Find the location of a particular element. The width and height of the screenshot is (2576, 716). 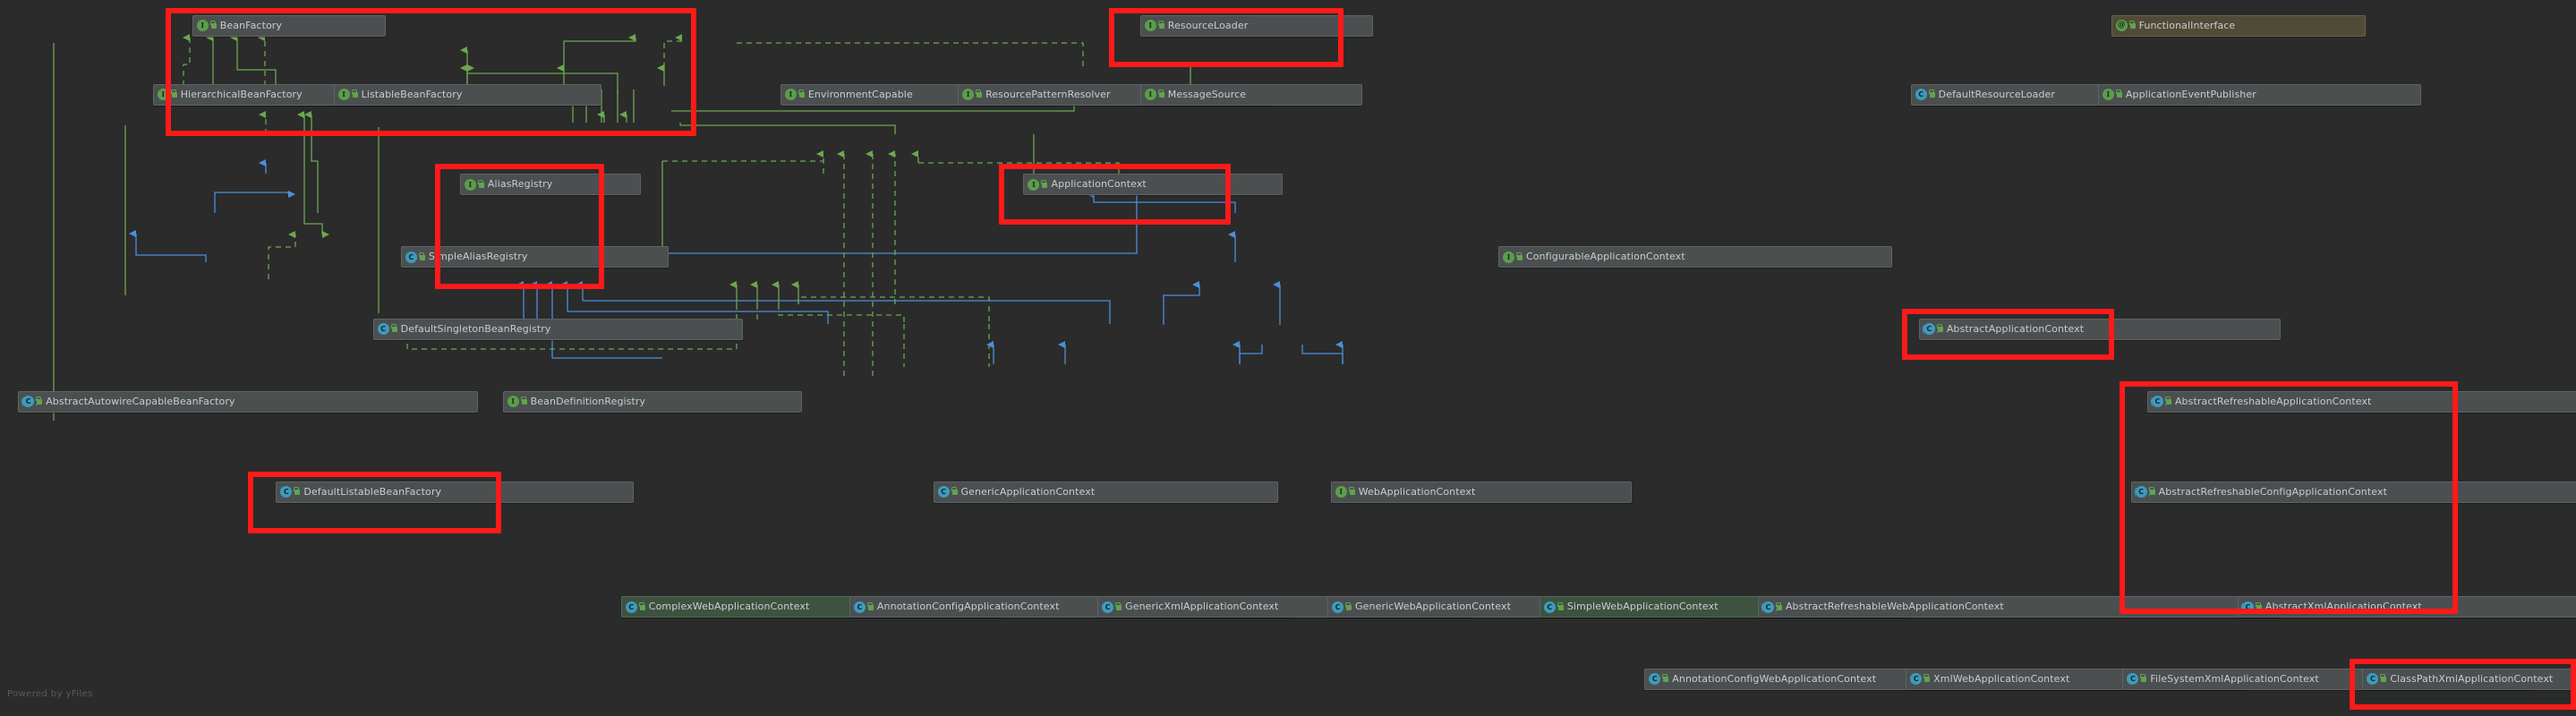

class-node-ListableBeanFactory: ListableBeanFactory is located at coordinates (467, 94).